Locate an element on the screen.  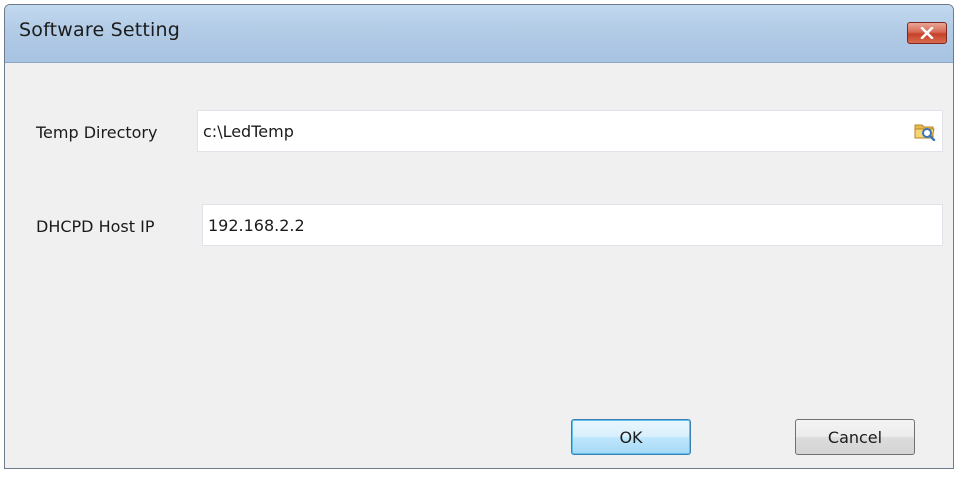
close-button is located at coordinates (927, 33).